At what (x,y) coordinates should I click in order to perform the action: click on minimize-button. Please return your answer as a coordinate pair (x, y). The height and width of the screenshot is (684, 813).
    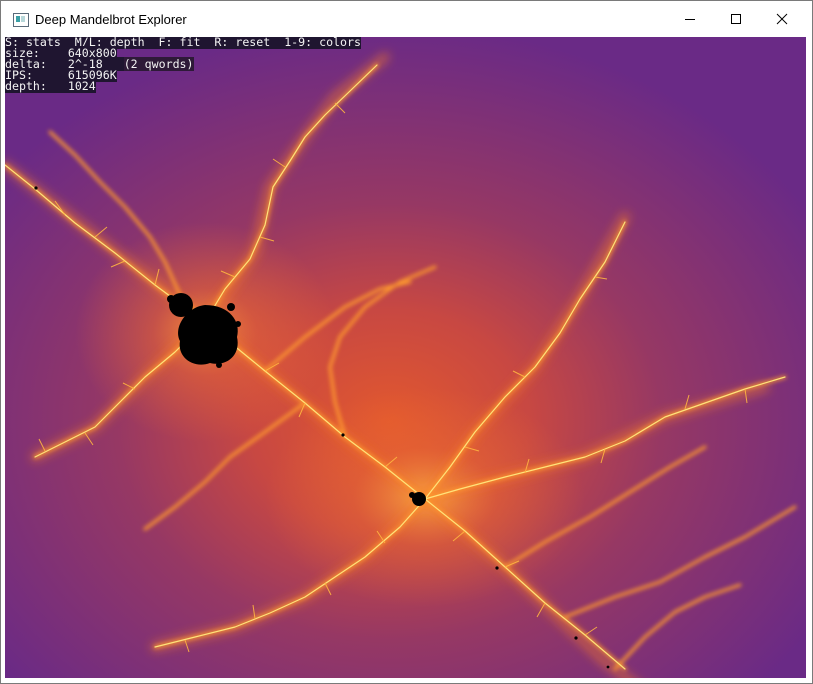
    Looking at the image, I should click on (690, 19).